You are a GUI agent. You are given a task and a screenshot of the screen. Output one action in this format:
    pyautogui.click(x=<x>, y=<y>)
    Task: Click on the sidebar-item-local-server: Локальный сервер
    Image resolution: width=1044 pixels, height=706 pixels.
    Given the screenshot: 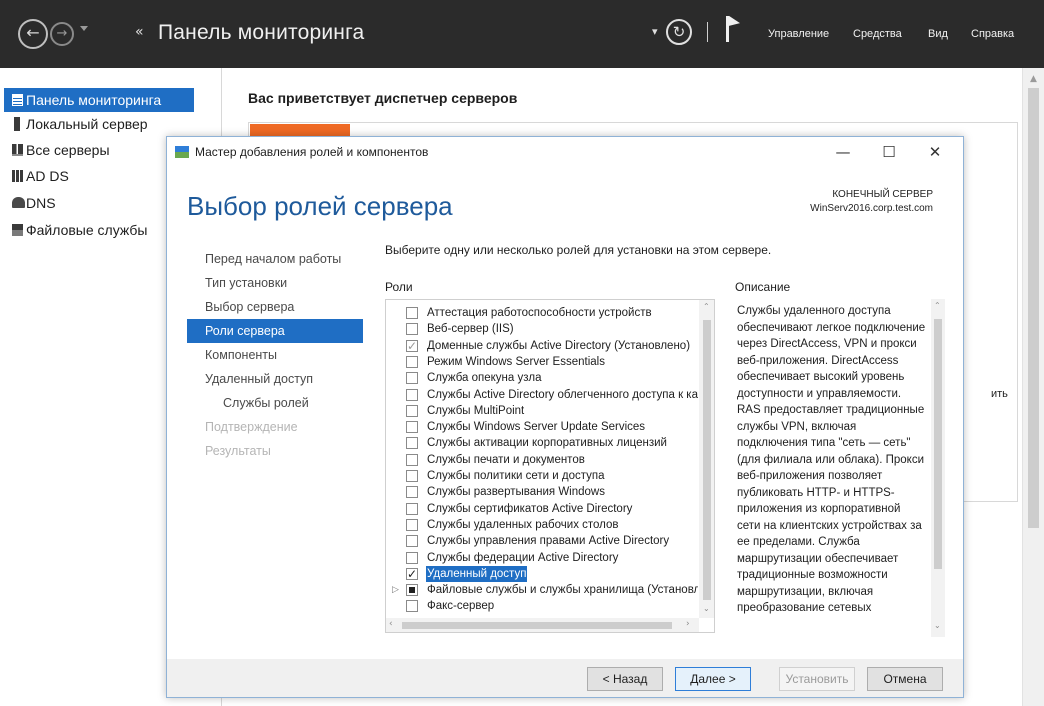 What is the action you would take?
    pyautogui.click(x=99, y=124)
    